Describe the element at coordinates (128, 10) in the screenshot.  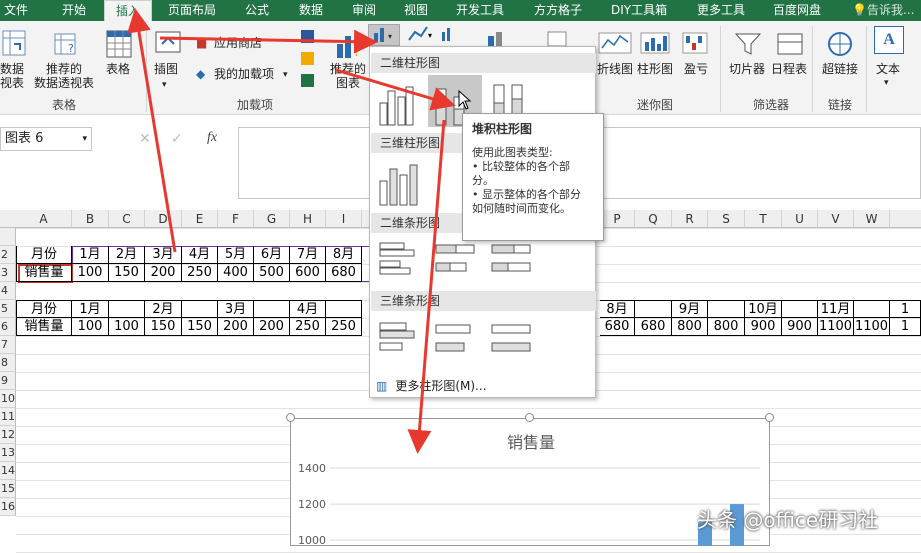
I see `tab-insert: 插入` at that location.